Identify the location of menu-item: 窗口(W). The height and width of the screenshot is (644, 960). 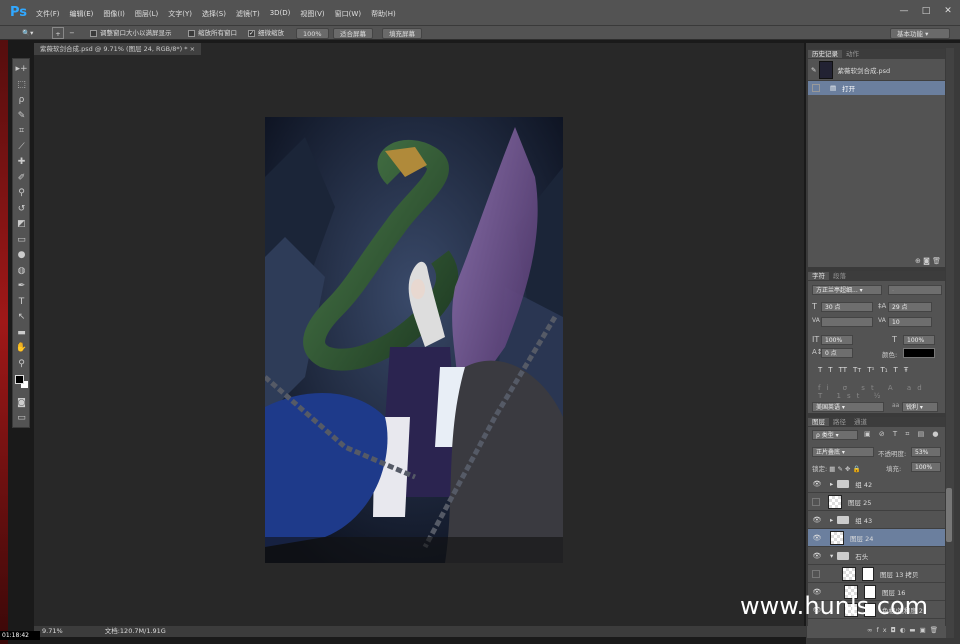
(348, 14).